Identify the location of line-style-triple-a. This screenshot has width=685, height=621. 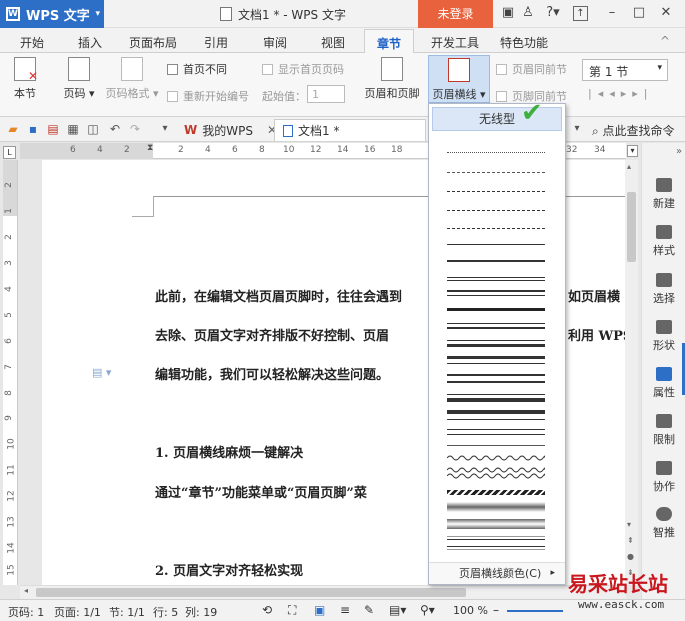
(496, 398).